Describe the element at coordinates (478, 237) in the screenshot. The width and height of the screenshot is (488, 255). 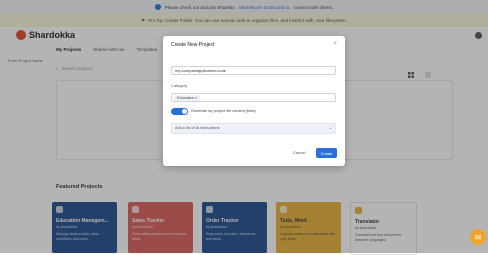
I see `chat-icon: ✉` at that location.